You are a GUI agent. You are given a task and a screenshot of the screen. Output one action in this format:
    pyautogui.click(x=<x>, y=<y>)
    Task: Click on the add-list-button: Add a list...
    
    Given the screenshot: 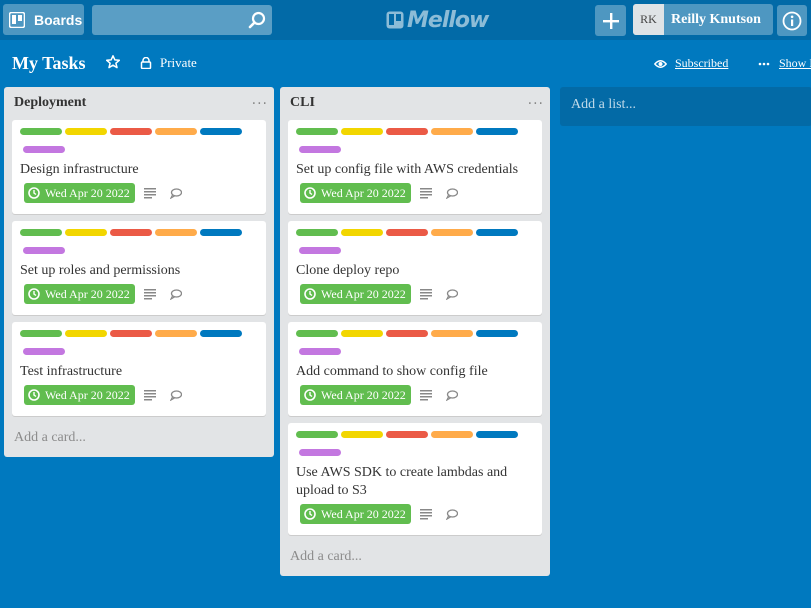 What is the action you would take?
    pyautogui.click(x=685, y=106)
    